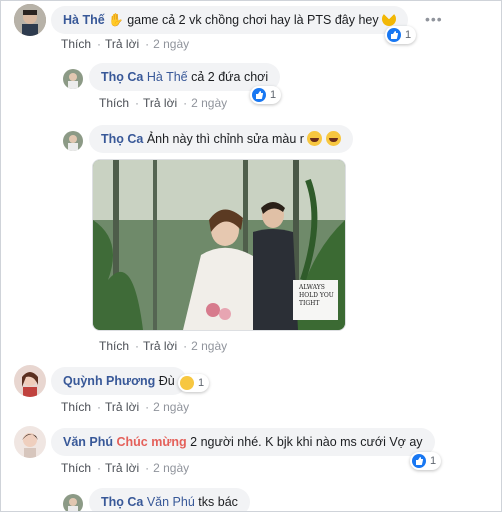 The height and width of the screenshot is (512, 502). Describe the element at coordinates (218, 502) in the screenshot. I see `comment-text: tks bác` at that location.